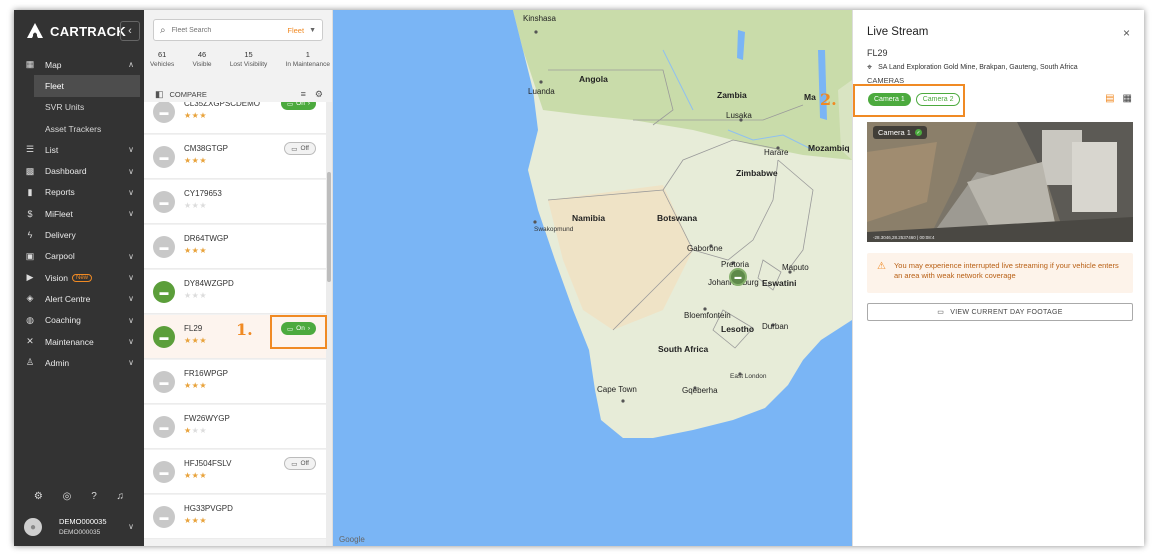 This screenshot has height=556, width=1157. Describe the element at coordinates (79, 320) in the screenshot. I see `sidebar-item-coaching: ◍ Coaching ∨` at that location.